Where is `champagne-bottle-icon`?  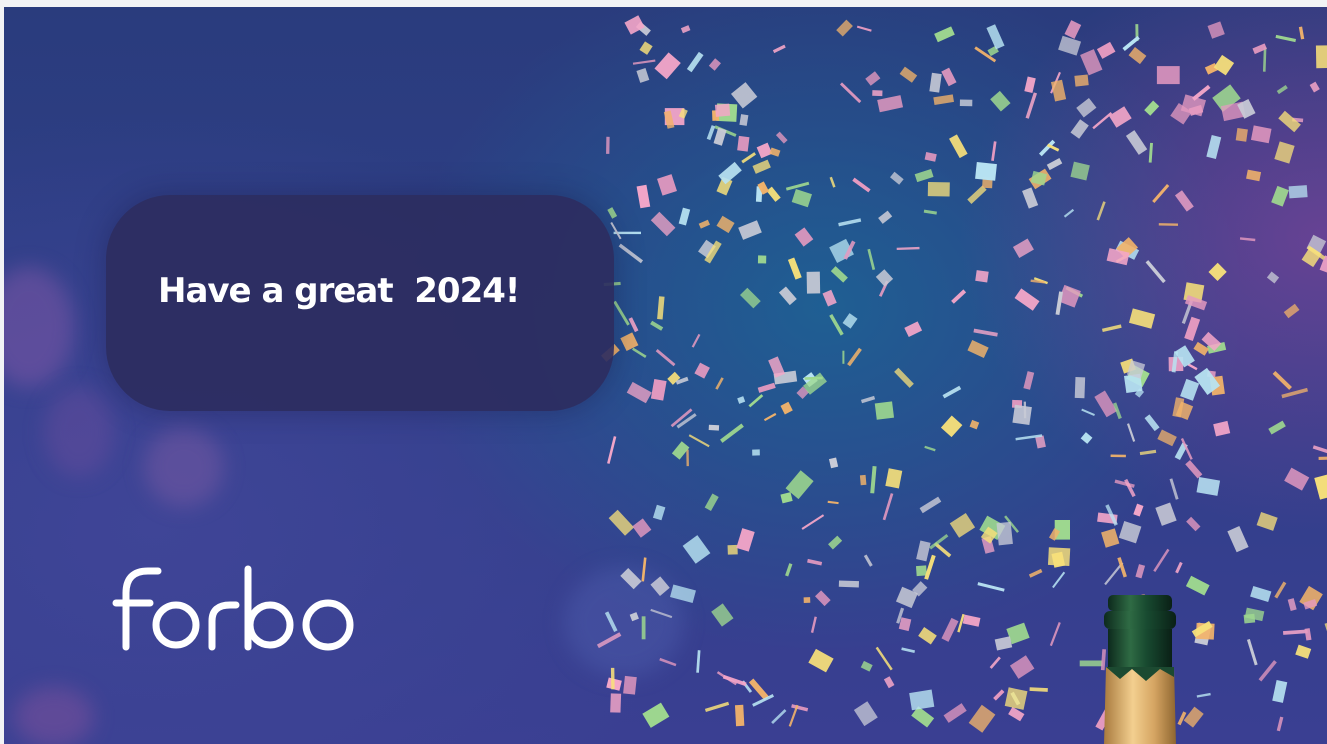 champagne-bottle-icon is located at coordinates (1140, 669).